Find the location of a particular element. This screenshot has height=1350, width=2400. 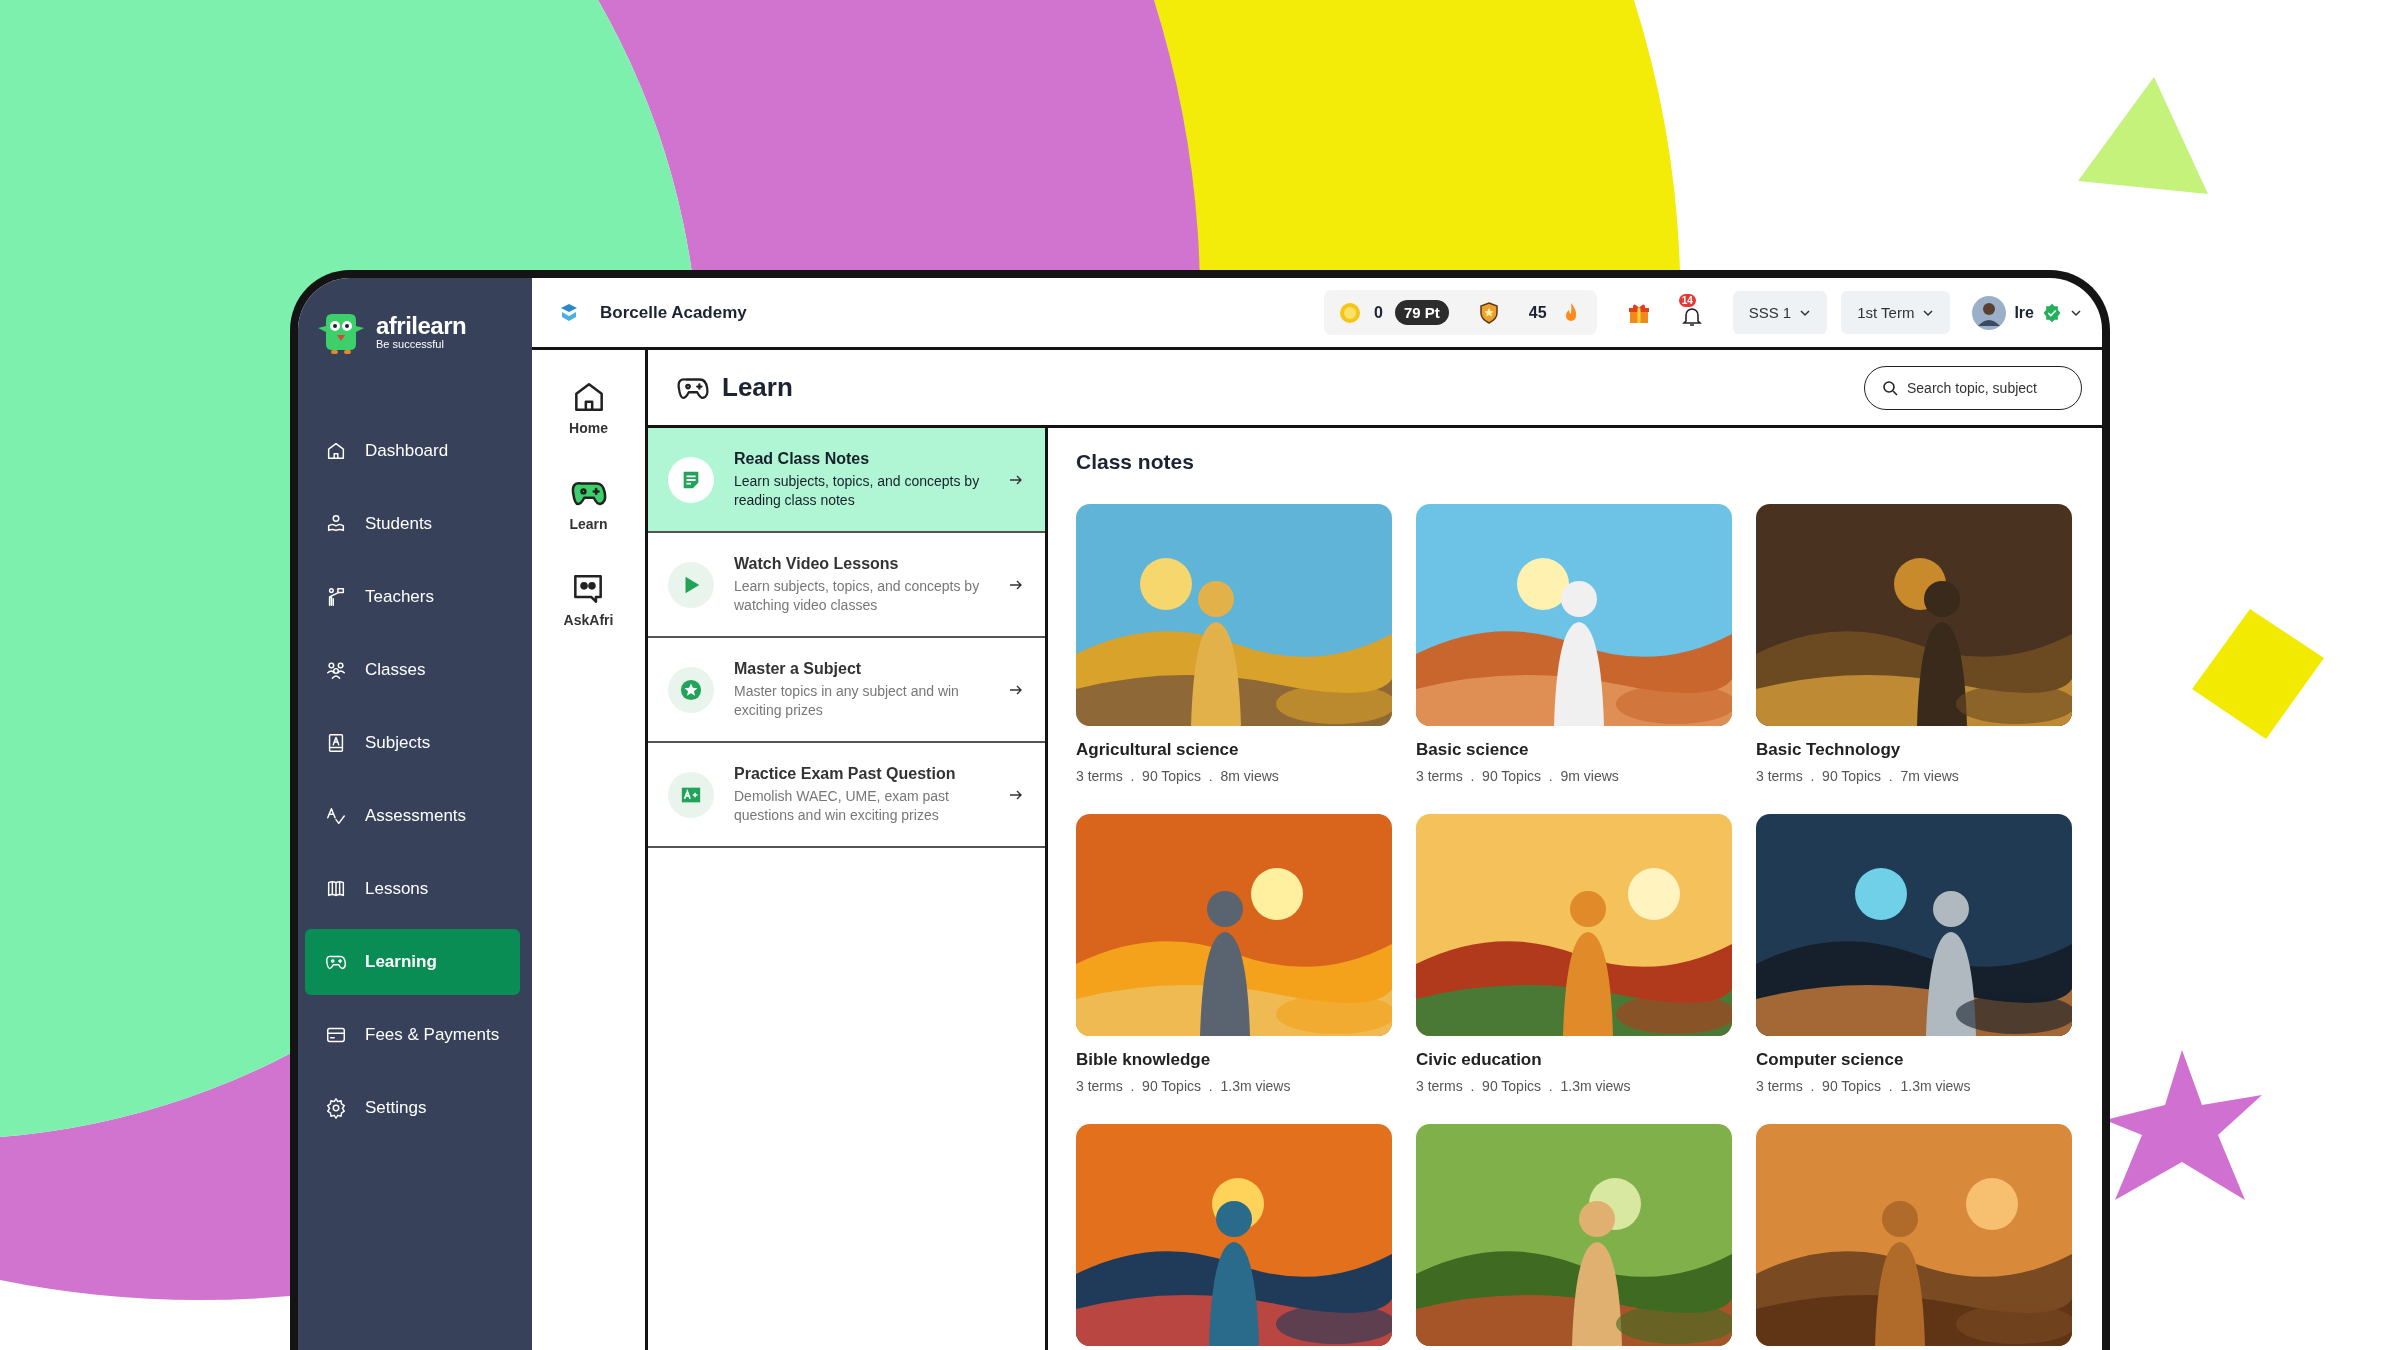

card-title: Civic education is located at coordinates (1574, 1060).